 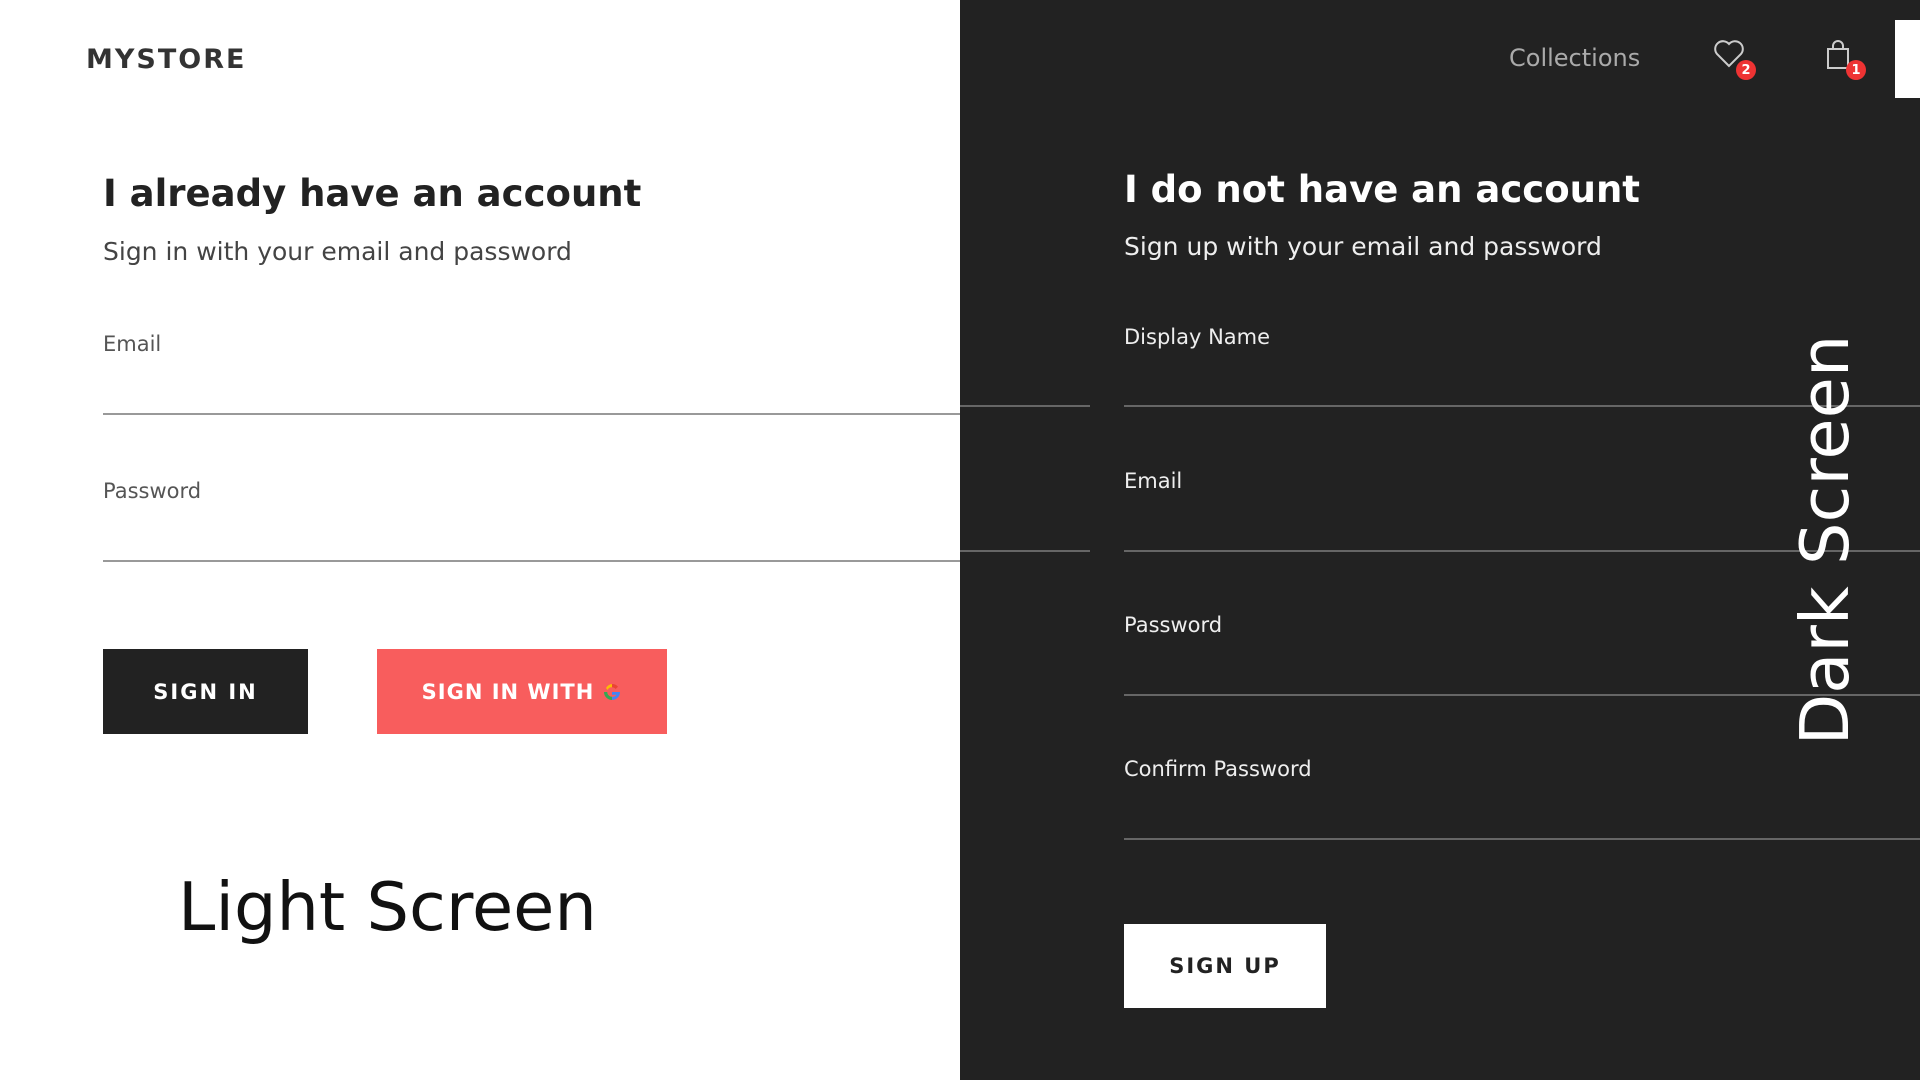 I want to click on signin-password-underline, so click(x=531, y=561).